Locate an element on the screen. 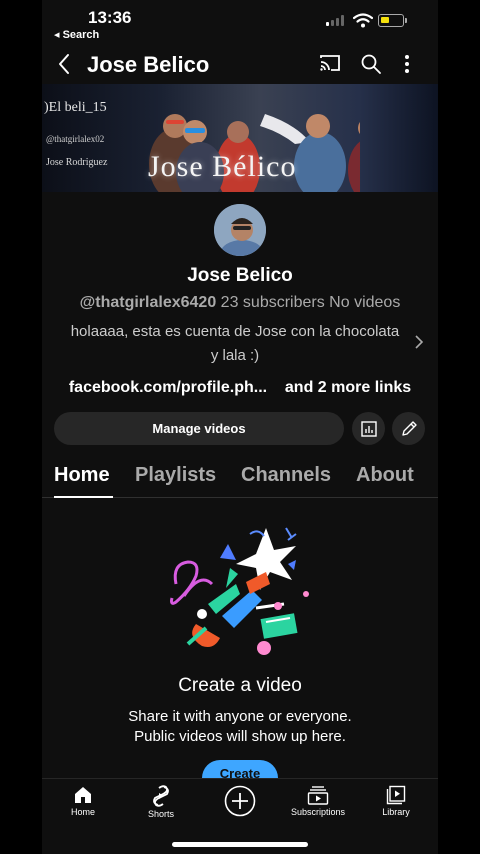 This screenshot has height=854, width=480. edit-channel-button is located at coordinates (408, 428).